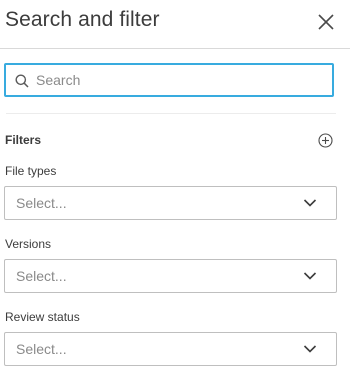 This screenshot has width=350, height=376. Describe the element at coordinates (171, 113) in the screenshot. I see `section-divider` at that location.